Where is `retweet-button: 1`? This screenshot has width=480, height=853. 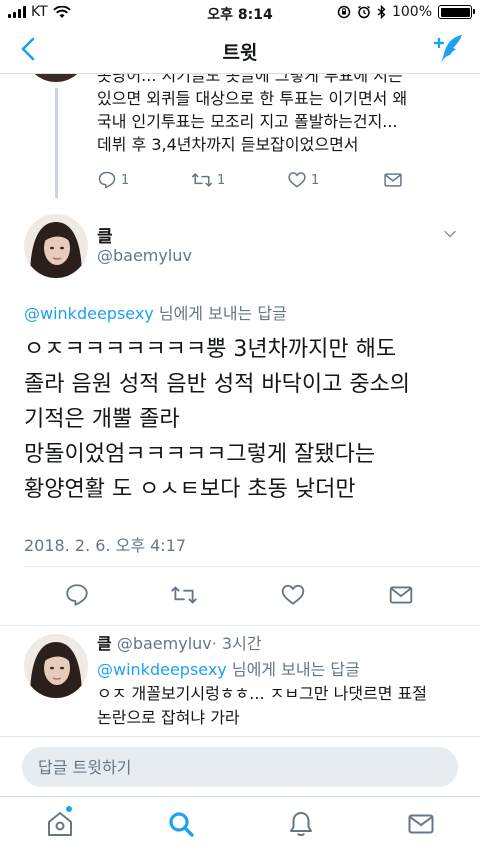
retweet-button: 1 is located at coordinates (208, 180).